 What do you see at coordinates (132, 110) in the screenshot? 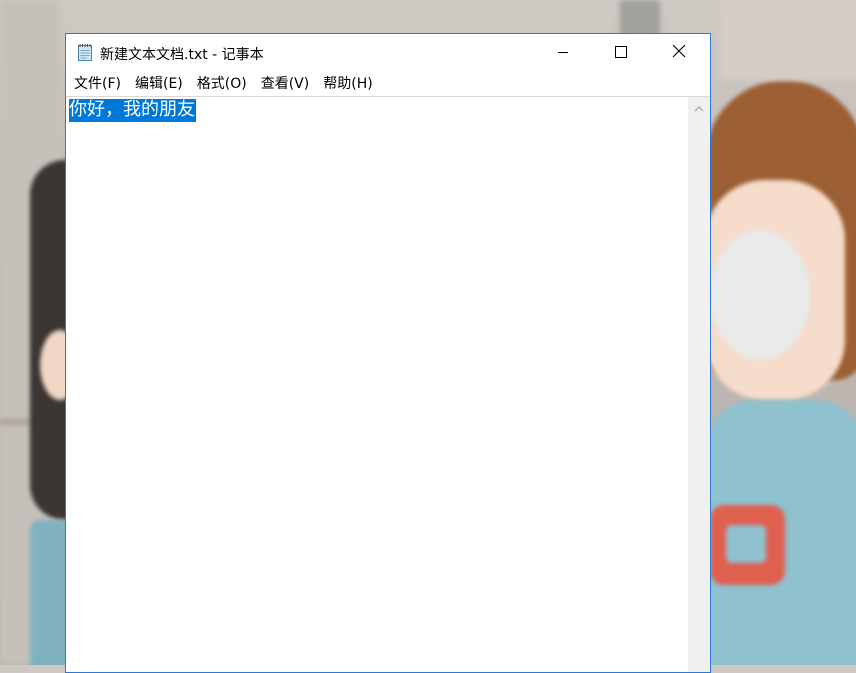
I see `selected-text: 你好，我的朋友` at bounding box center [132, 110].